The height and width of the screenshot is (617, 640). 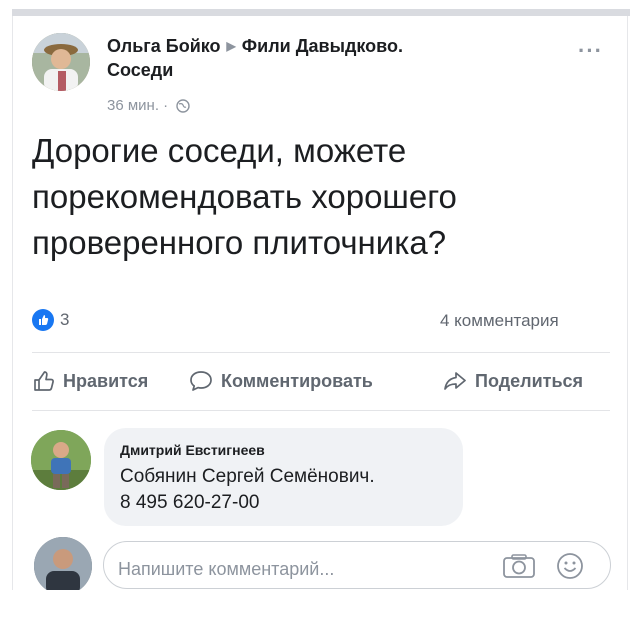 What do you see at coordinates (570, 566) in the screenshot?
I see `emoji-icon` at bounding box center [570, 566].